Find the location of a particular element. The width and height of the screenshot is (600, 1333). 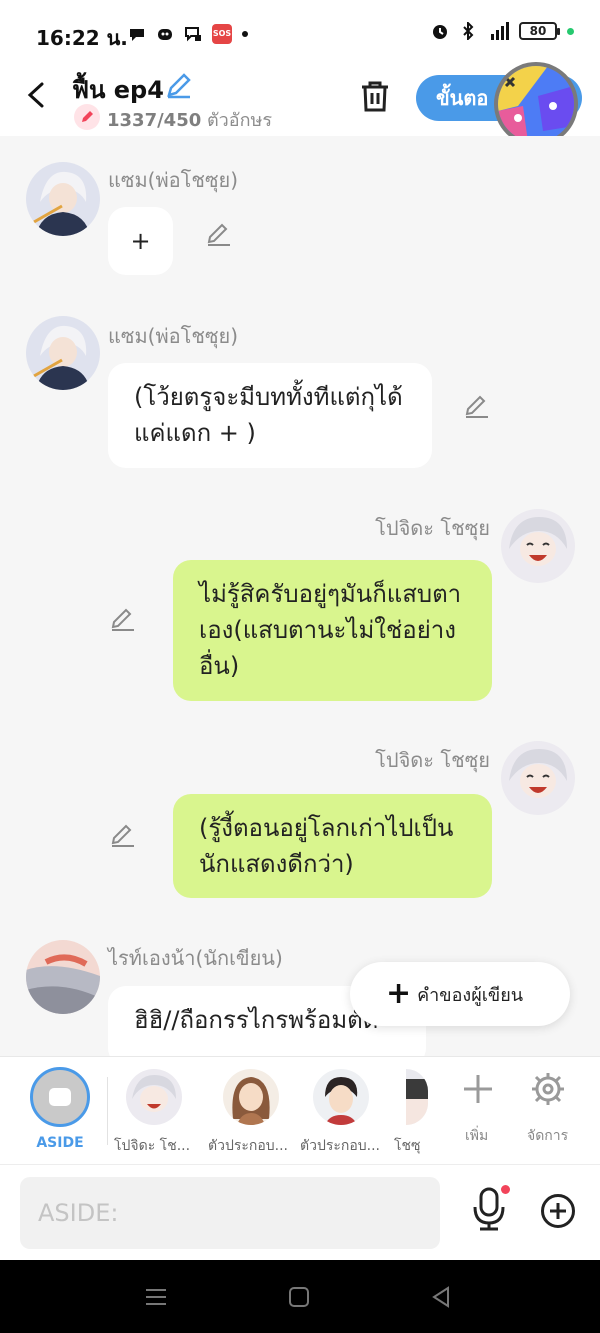

pencil-badge-icon is located at coordinates (87, 117).